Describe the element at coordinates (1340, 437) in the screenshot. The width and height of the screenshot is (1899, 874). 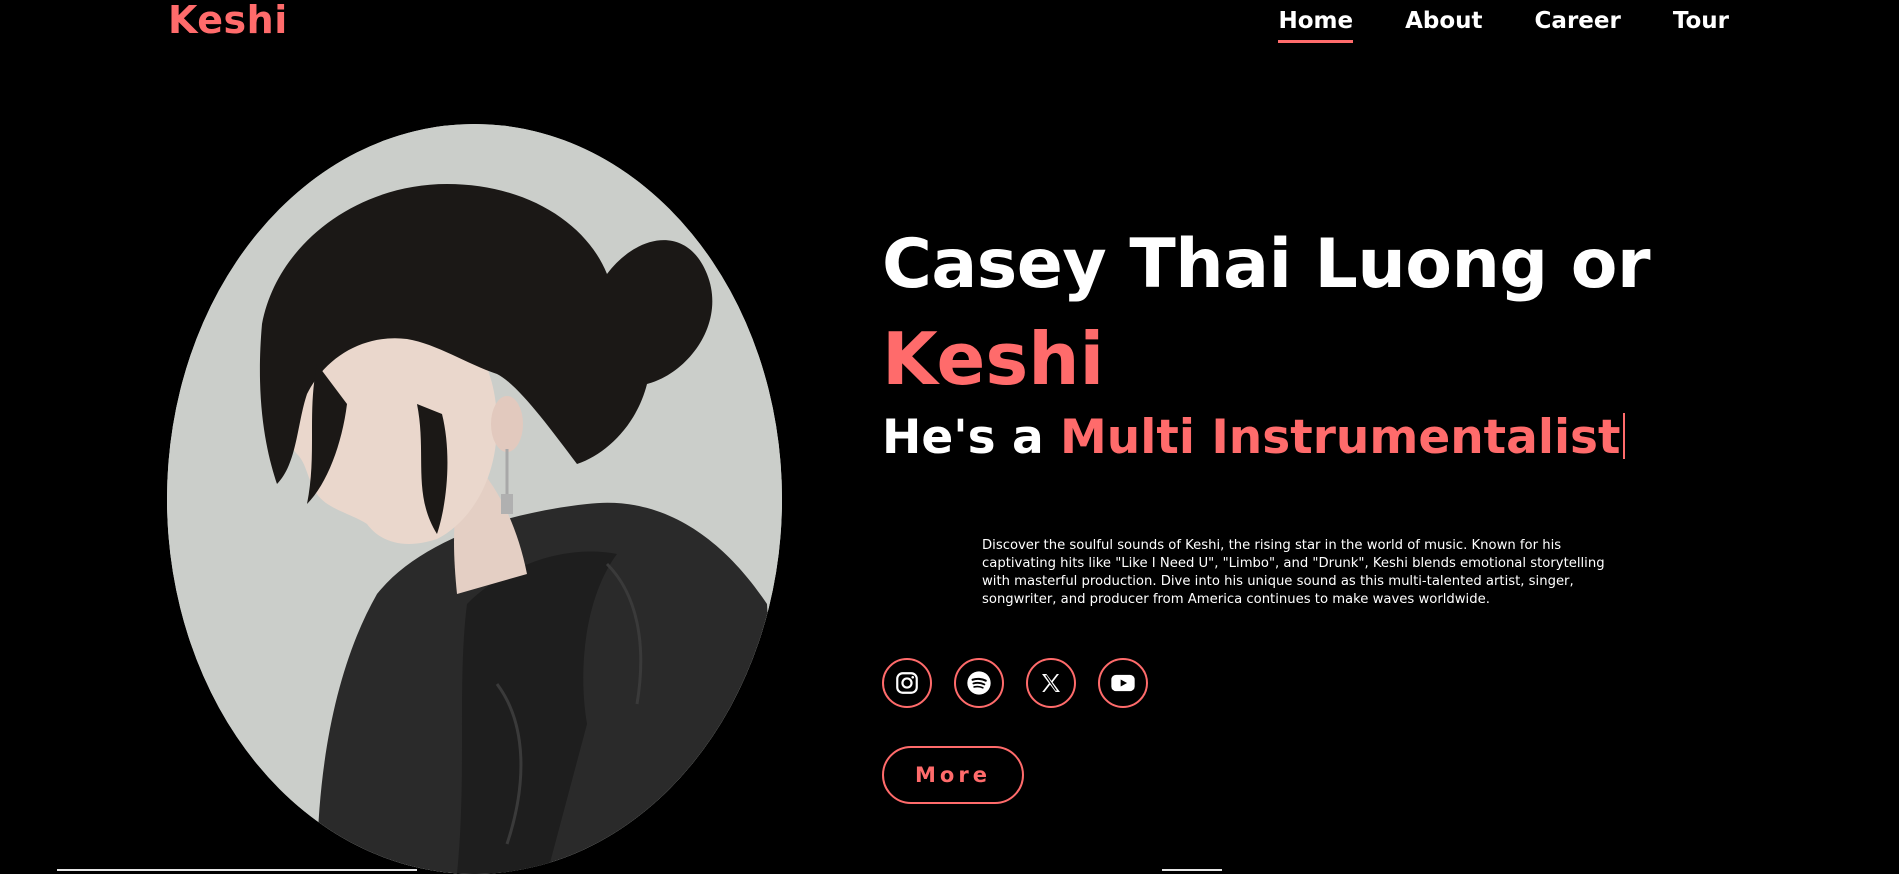
I see `subheading-accent: Multi Instrumentalist` at that location.